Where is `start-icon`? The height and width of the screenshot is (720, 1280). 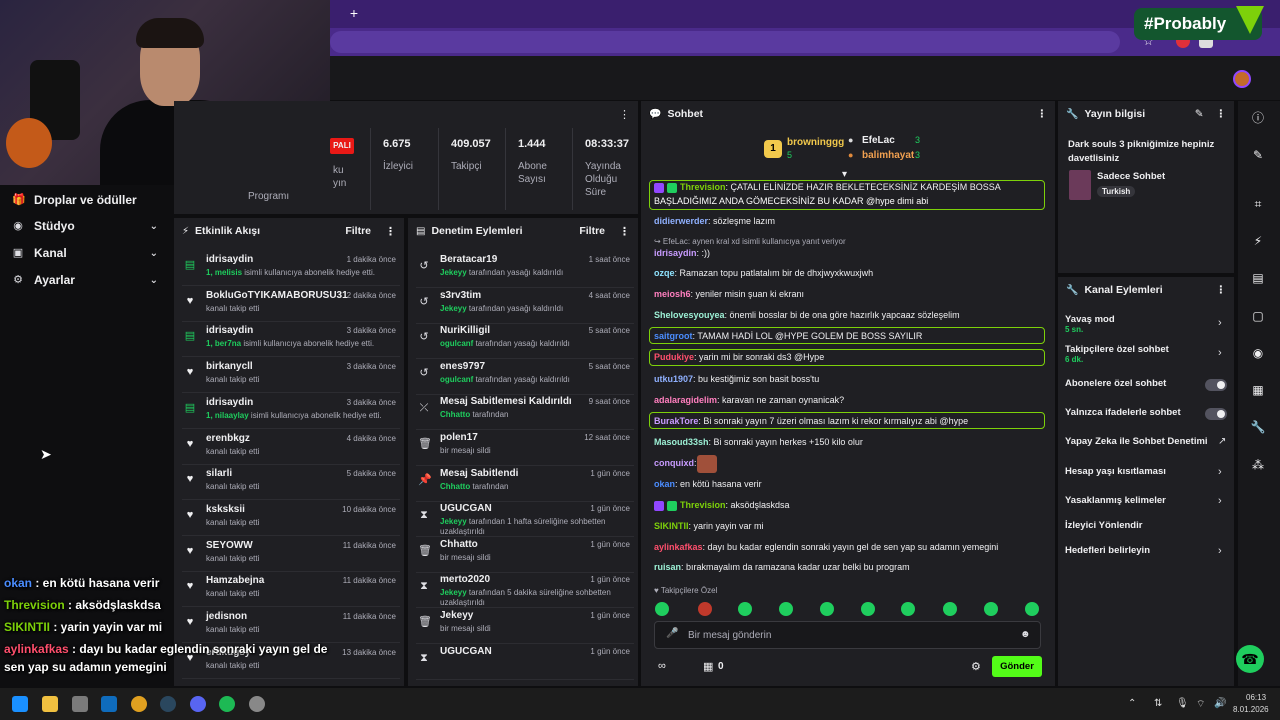 start-icon is located at coordinates (20, 704).